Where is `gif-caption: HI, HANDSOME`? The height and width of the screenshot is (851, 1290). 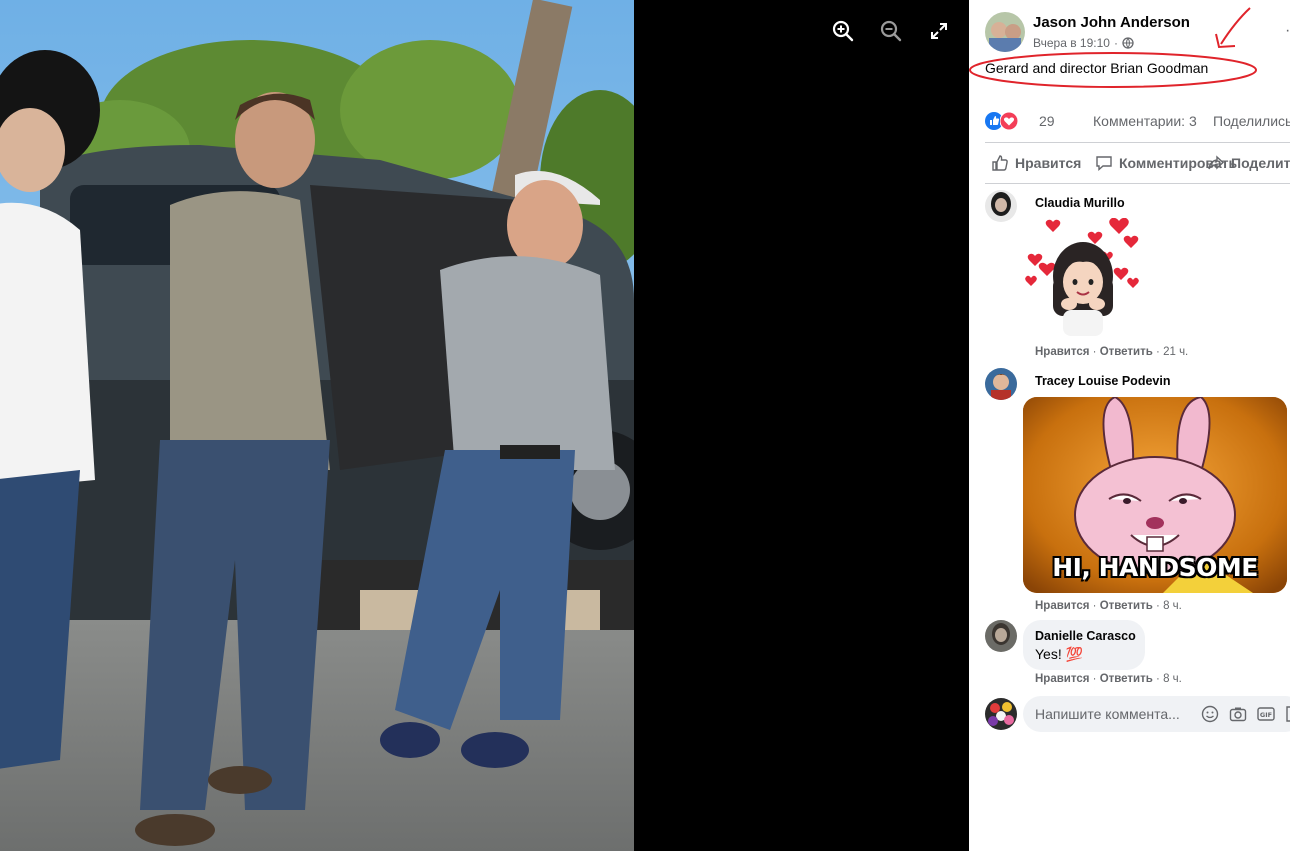
gif-caption: HI, HANDSOME is located at coordinates (1155, 567).